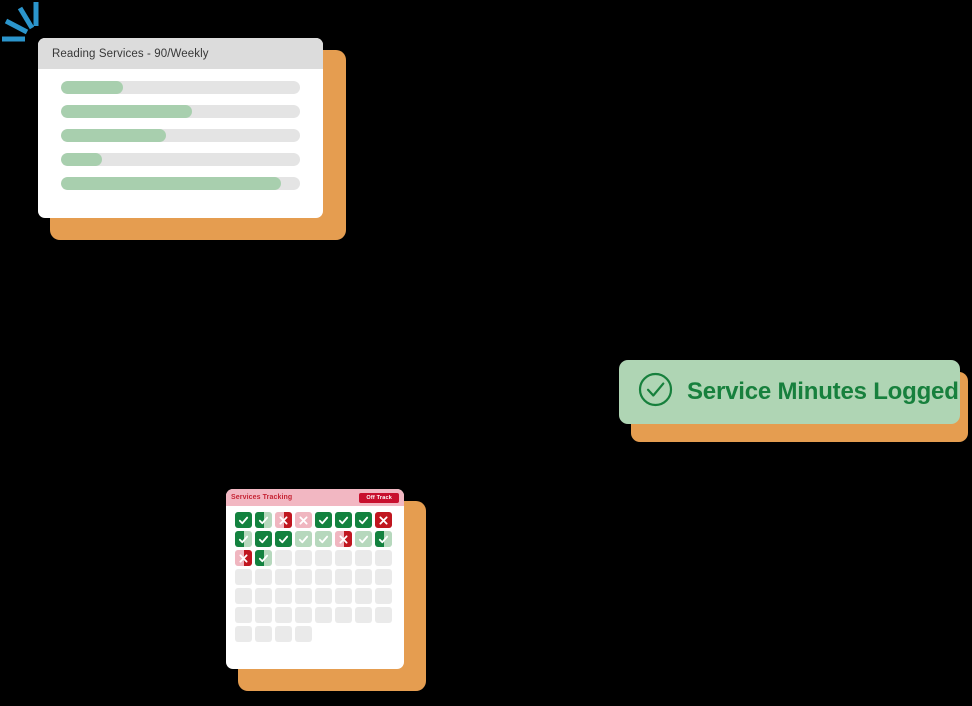  I want to click on card-header: Reading Services - 90/Weekly, so click(180, 53).